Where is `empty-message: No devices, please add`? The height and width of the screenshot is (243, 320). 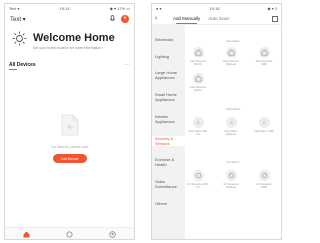 empty-message: No devices, please add is located at coordinates (69, 147).